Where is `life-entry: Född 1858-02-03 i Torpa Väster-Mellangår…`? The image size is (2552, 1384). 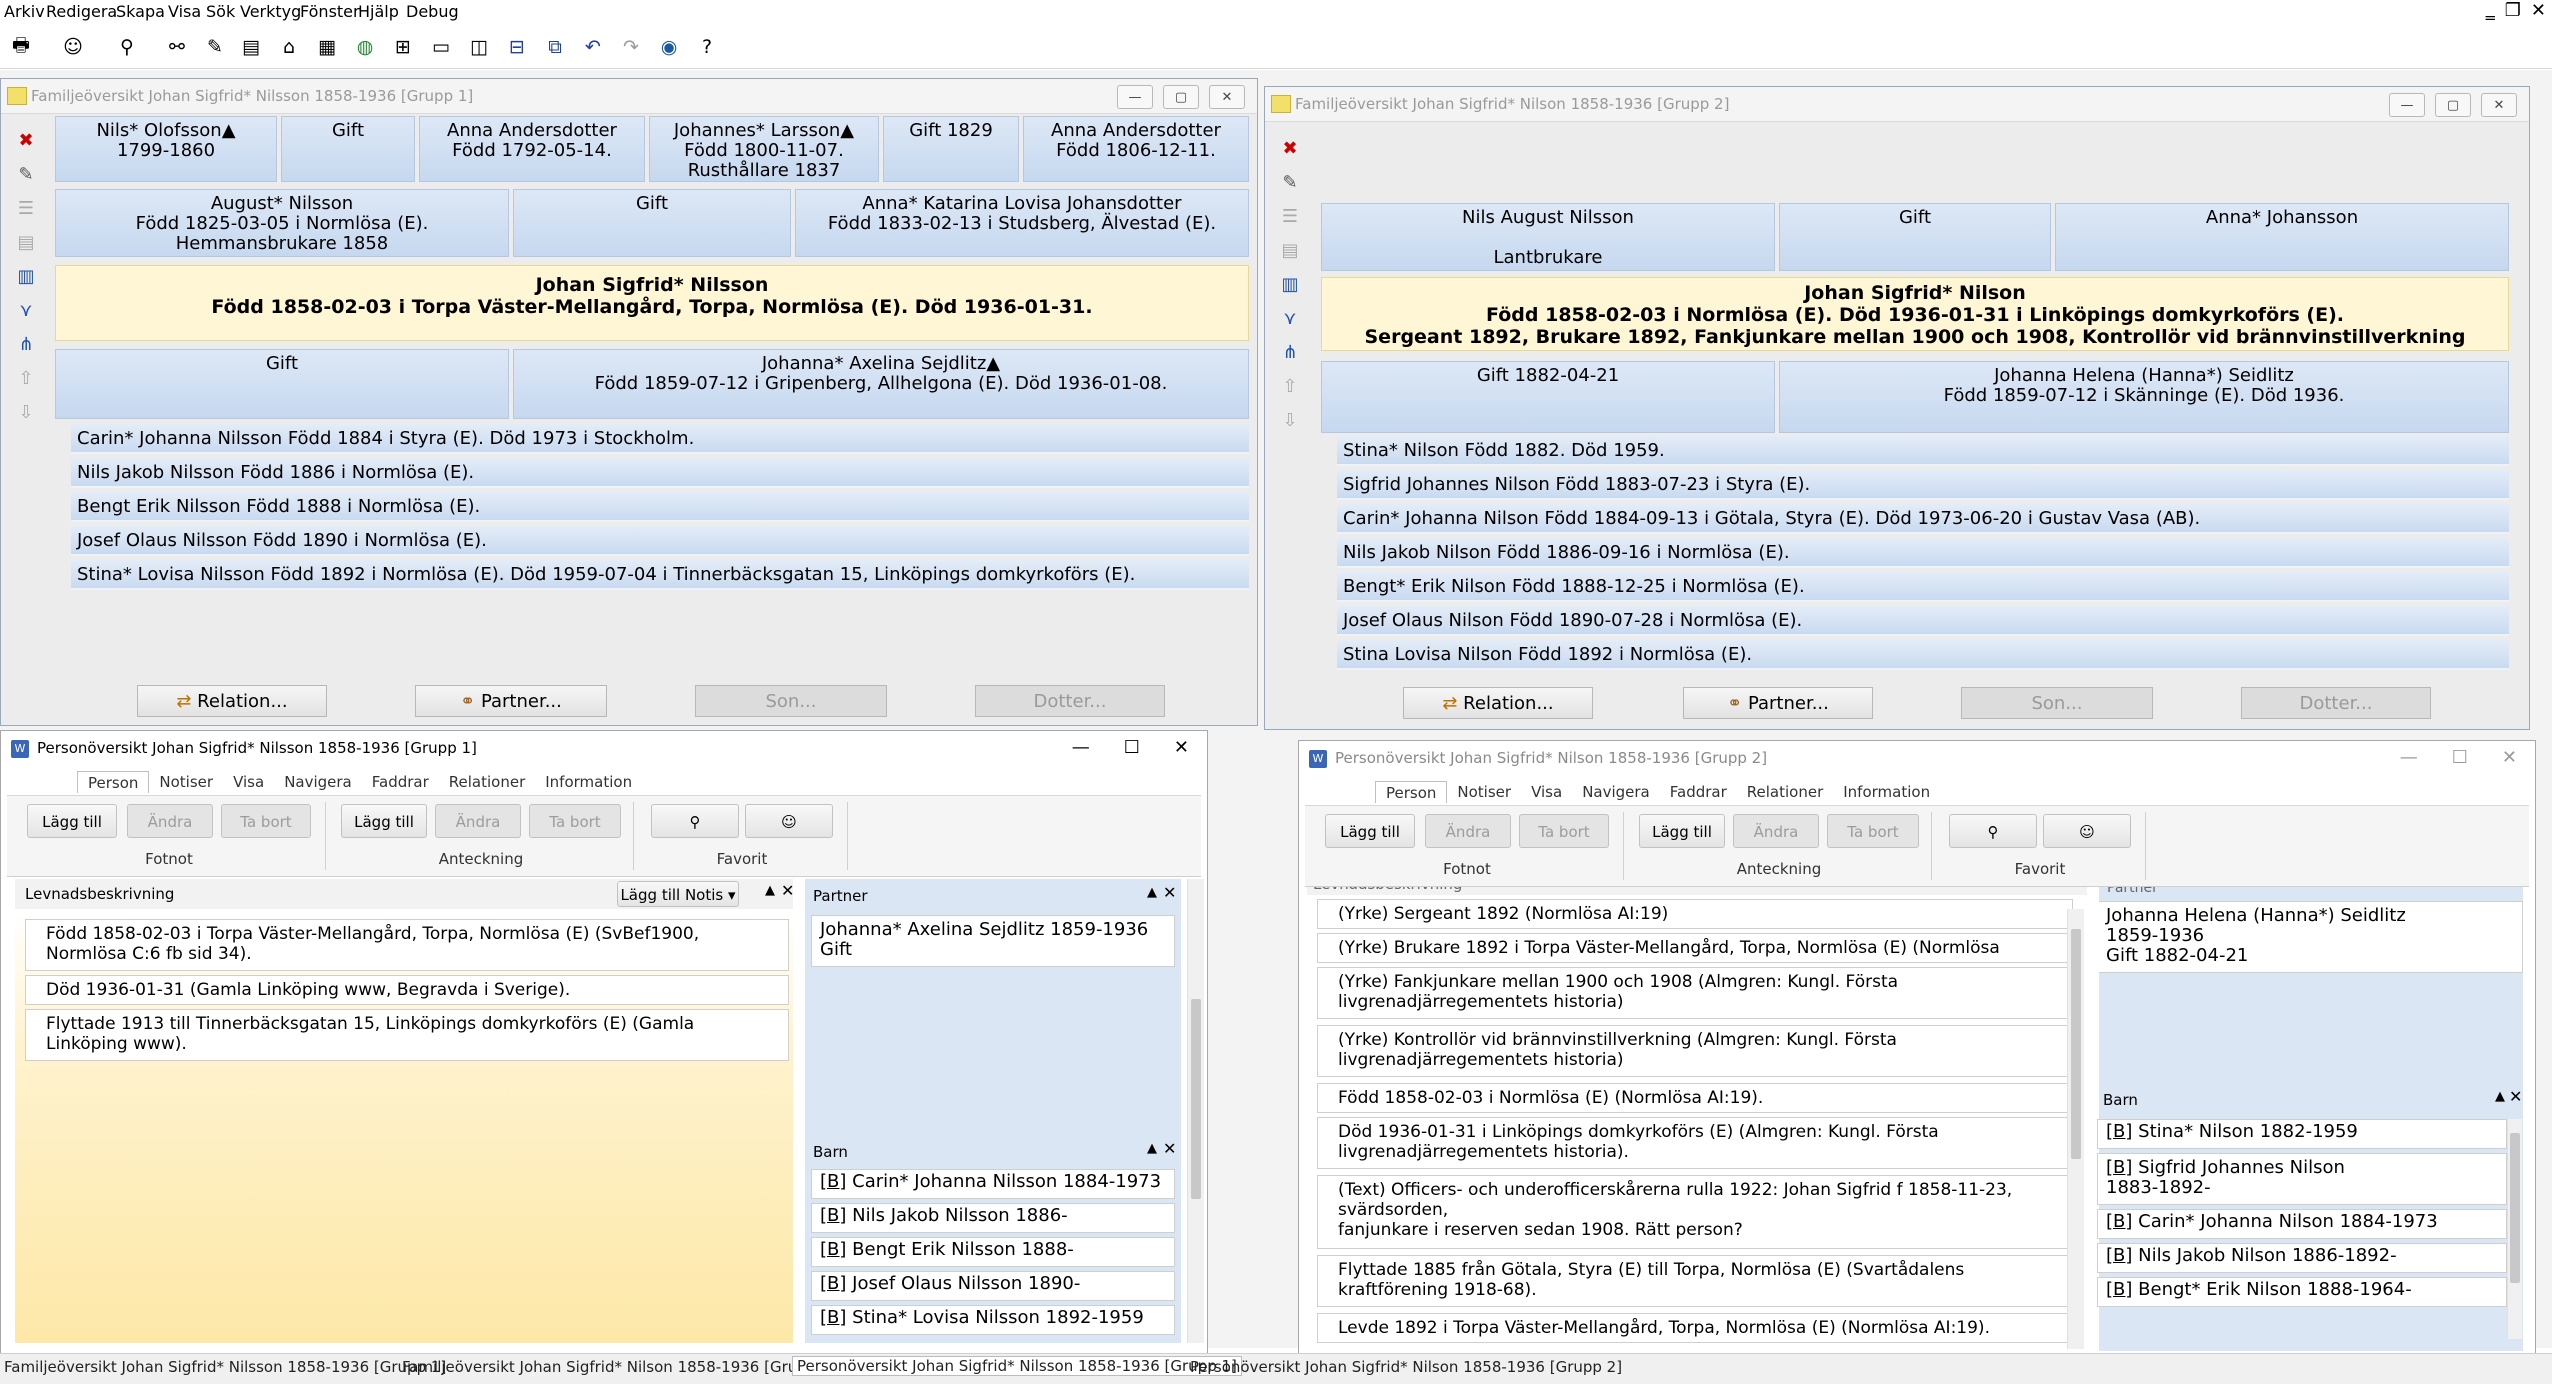 life-entry: Född 1858-02-03 i Torpa Väster-Mellangår… is located at coordinates (407, 945).